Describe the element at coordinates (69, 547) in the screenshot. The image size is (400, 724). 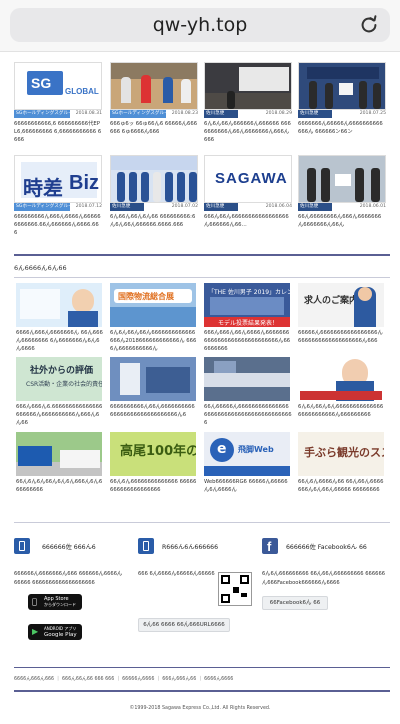
I see `app-section-title: 666666佐 666ん6` at that location.